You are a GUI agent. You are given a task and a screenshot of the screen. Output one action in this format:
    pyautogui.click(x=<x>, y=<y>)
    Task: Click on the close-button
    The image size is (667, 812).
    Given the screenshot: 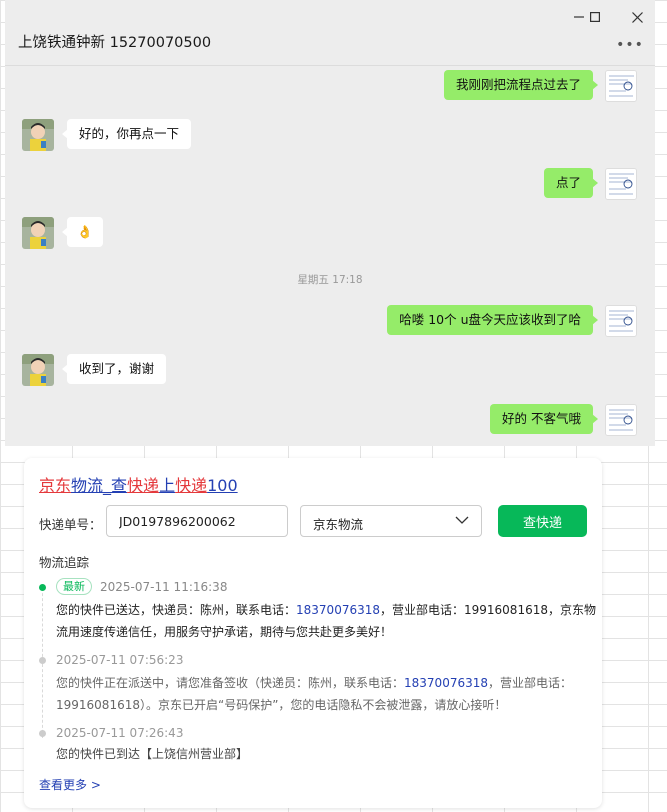 What is the action you would take?
    pyautogui.click(x=637, y=17)
    